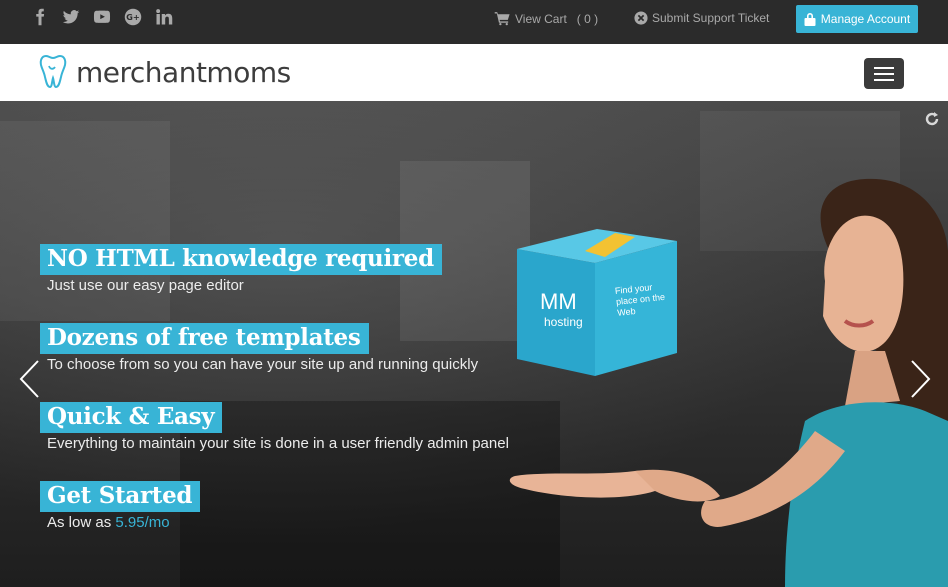 The height and width of the screenshot is (587, 948). I want to click on box-brand-sub: hosting, so click(563, 322).